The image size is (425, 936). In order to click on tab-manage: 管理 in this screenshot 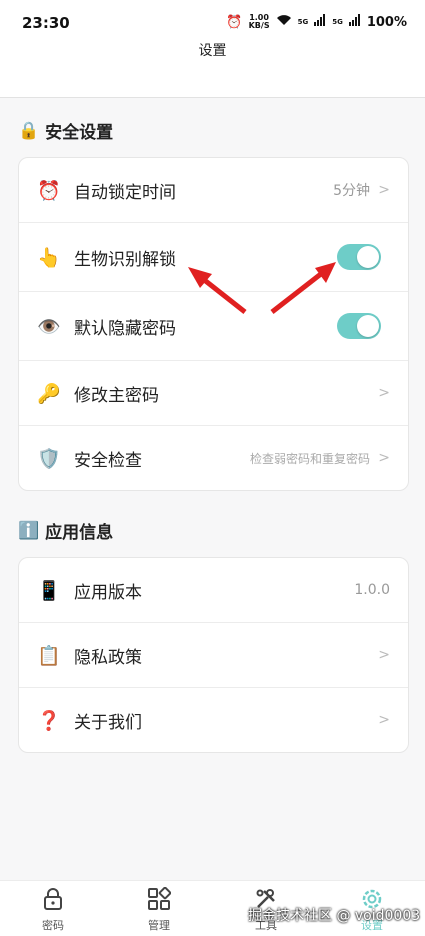, I will do `click(159, 909)`.